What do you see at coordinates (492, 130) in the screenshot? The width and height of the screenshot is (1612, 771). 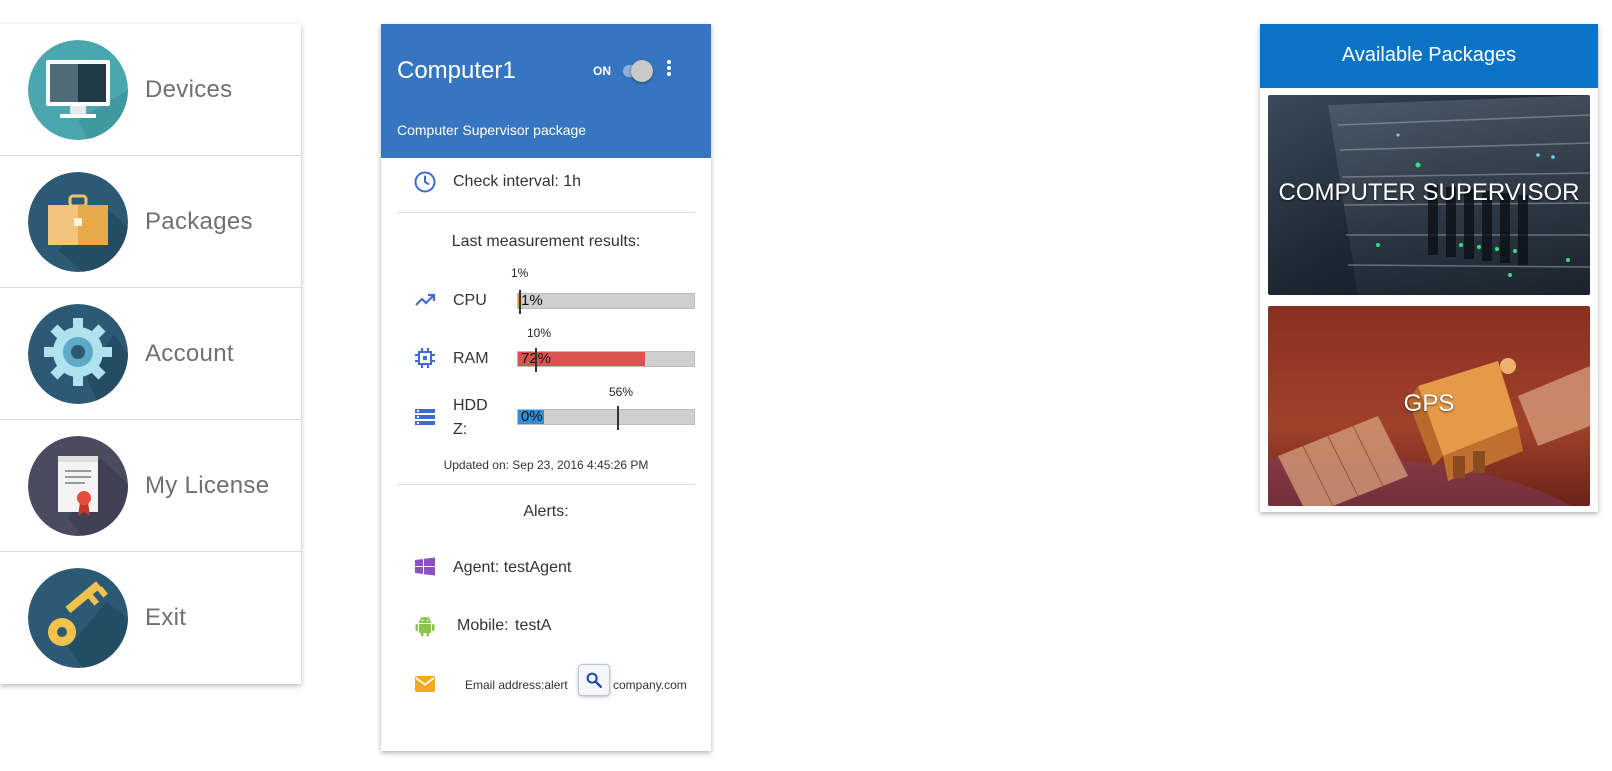 I see `device-package-subtitle: Computer Supervisor package` at bounding box center [492, 130].